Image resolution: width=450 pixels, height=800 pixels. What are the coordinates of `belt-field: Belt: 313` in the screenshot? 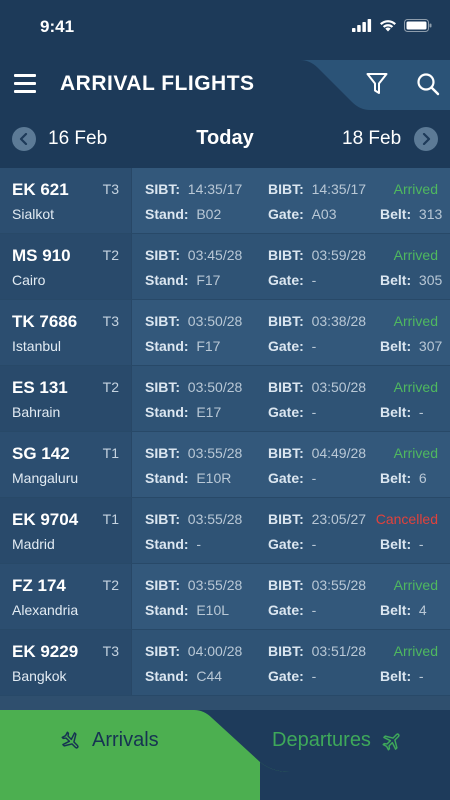 It's located at (411, 214).